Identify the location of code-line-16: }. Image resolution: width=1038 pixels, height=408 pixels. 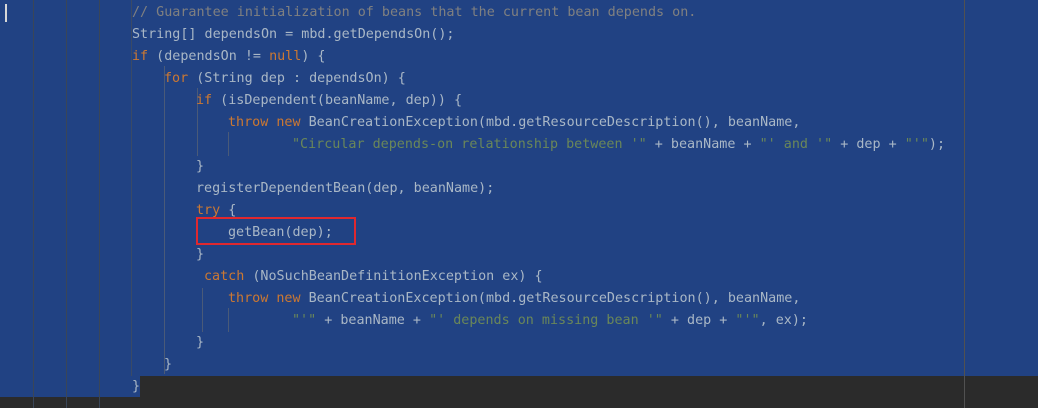
(200, 343).